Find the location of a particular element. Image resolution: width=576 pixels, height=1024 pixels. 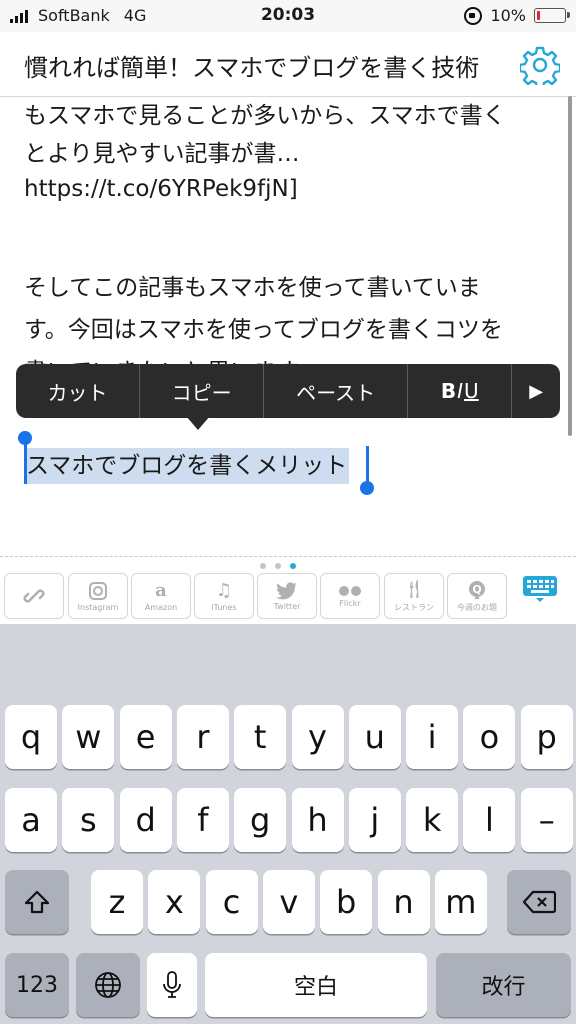

microphone-key is located at coordinates (172, 985).